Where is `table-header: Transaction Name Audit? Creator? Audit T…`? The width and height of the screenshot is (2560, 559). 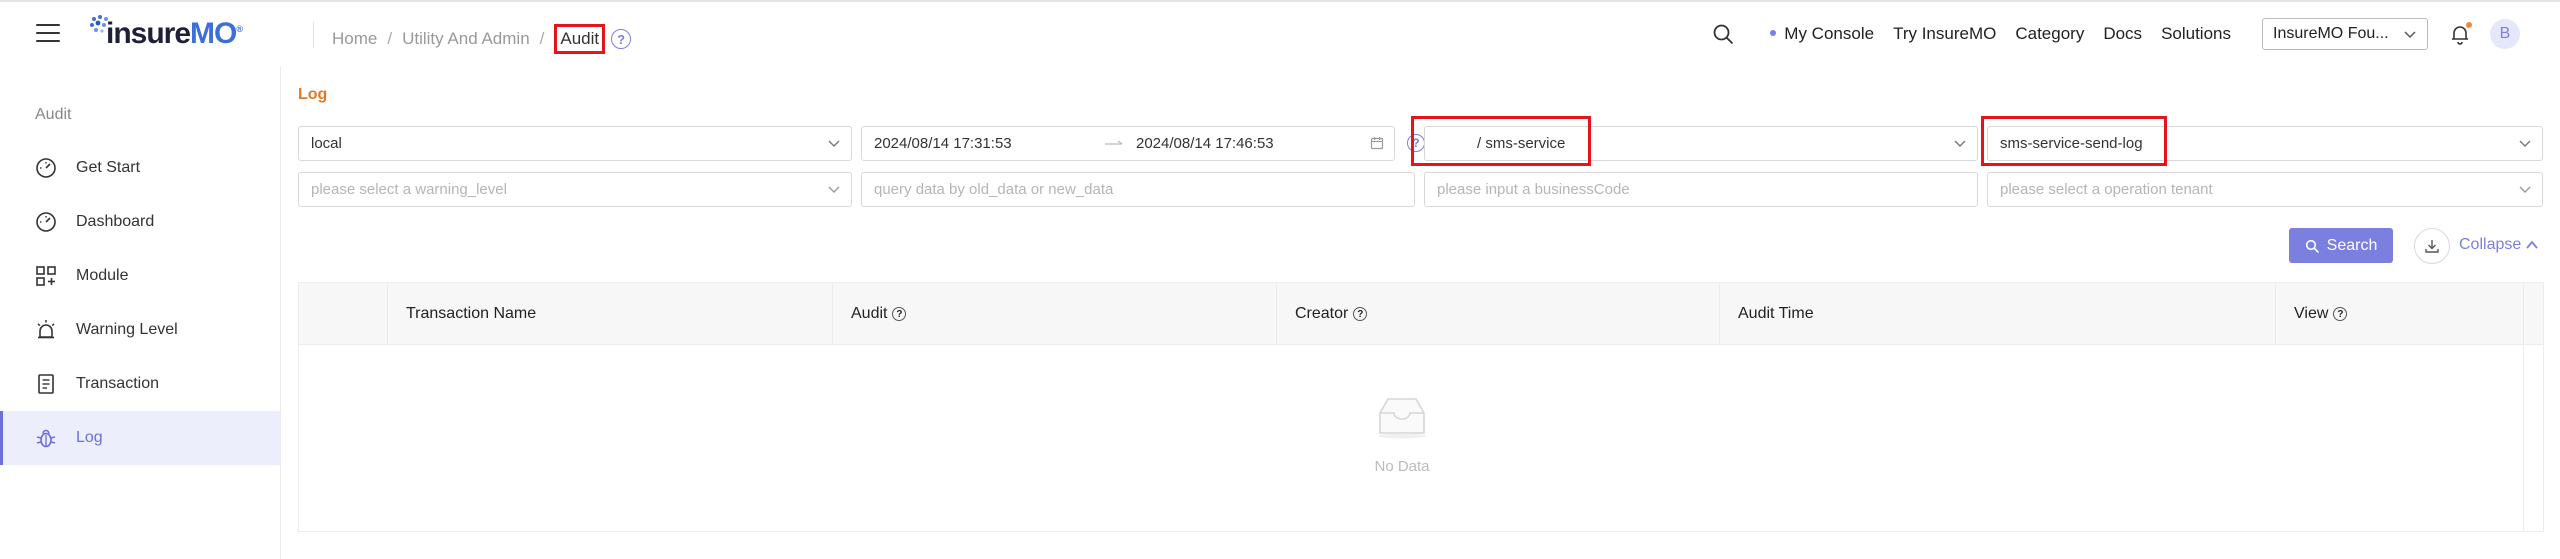 table-header: Transaction Name Audit? Creator? Audit T… is located at coordinates (1421, 314).